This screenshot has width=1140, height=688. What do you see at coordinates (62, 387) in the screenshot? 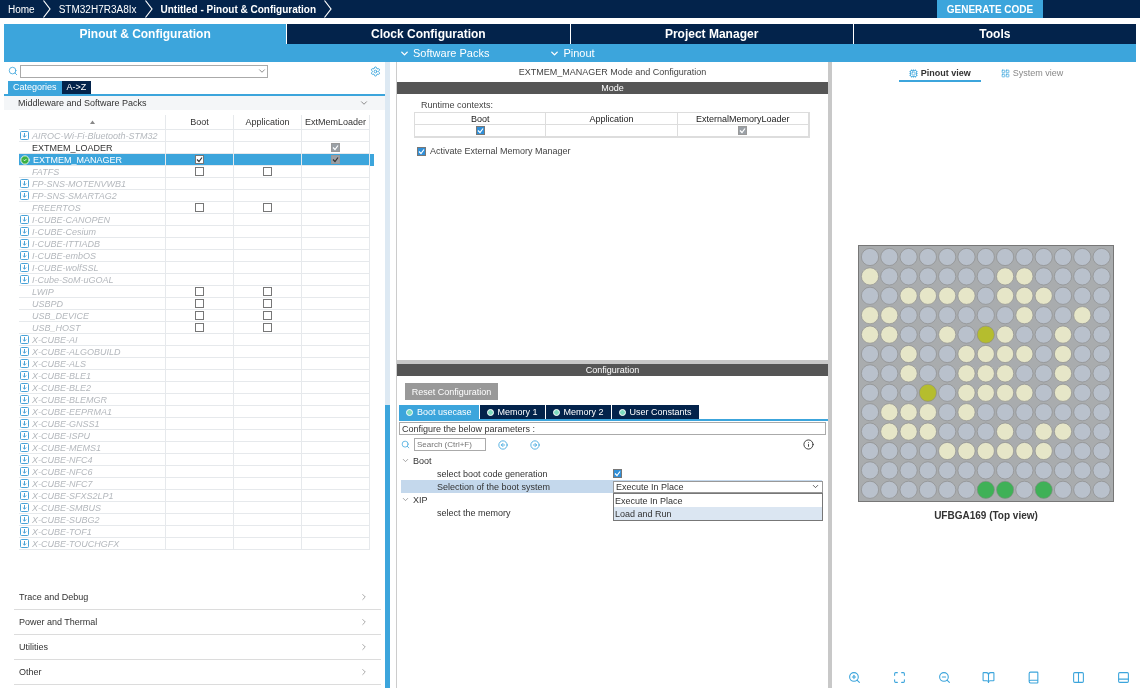
I see `pack-name: X-CUBE-BLE2` at bounding box center [62, 387].